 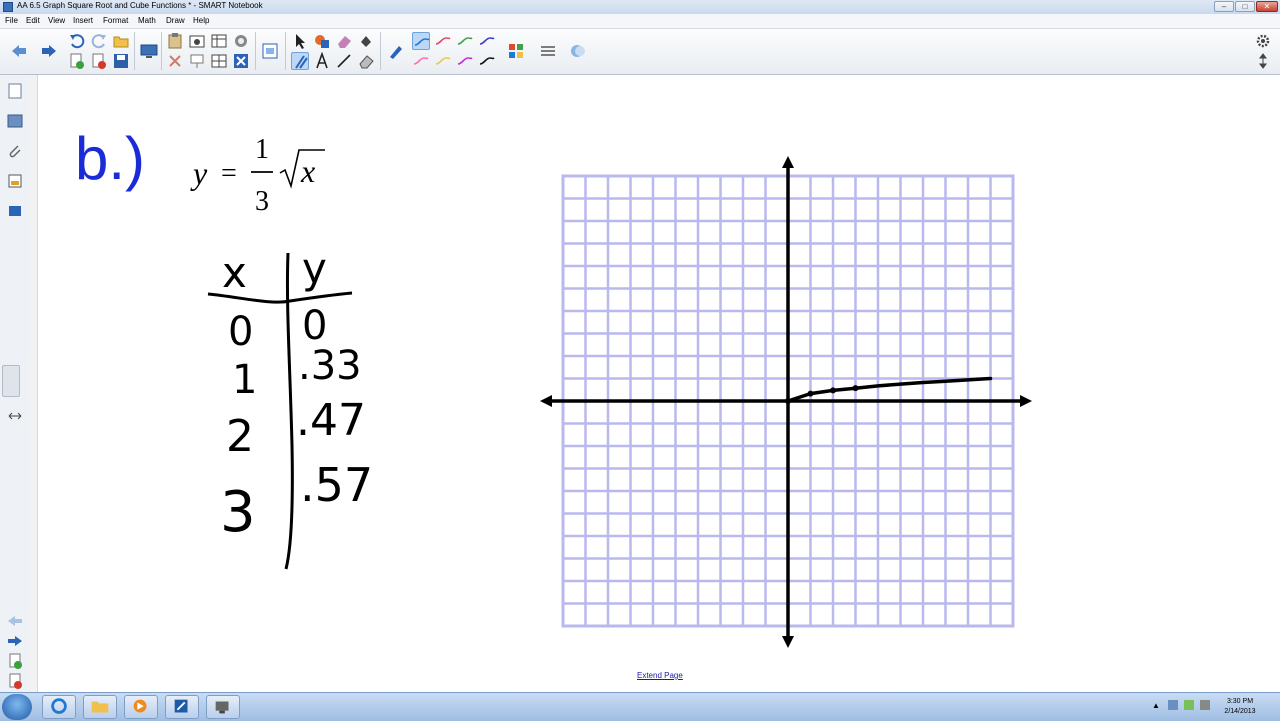 I want to click on equation-equals: =, so click(x=229, y=173).